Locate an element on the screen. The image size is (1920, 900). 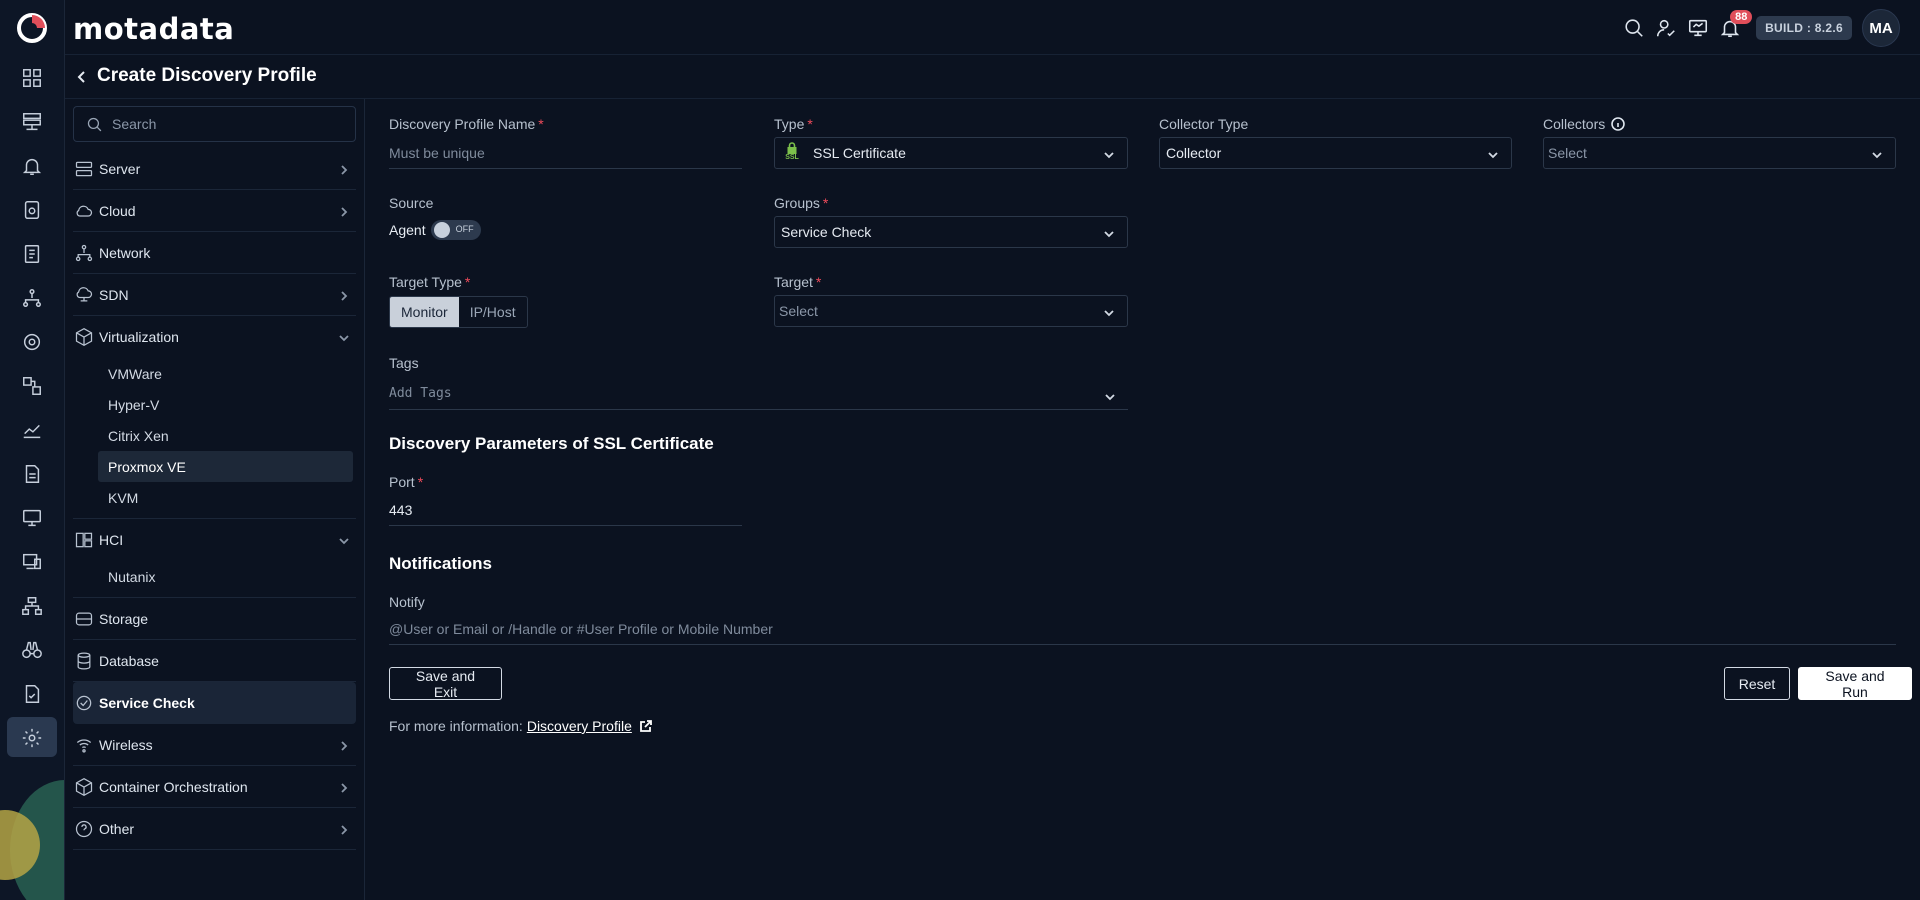
port-label: Port * is located at coordinates (406, 482).